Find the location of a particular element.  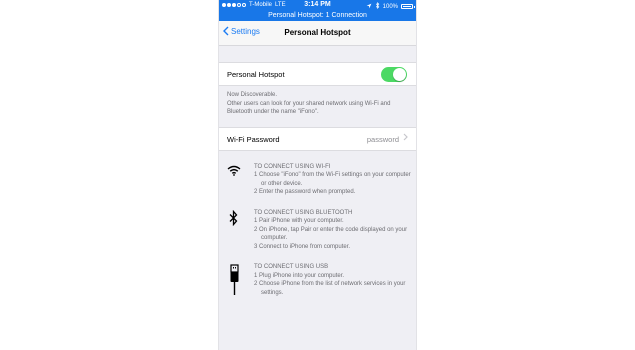

wifi-heading: TO CONNECT USING WI-FI is located at coordinates (292, 166).